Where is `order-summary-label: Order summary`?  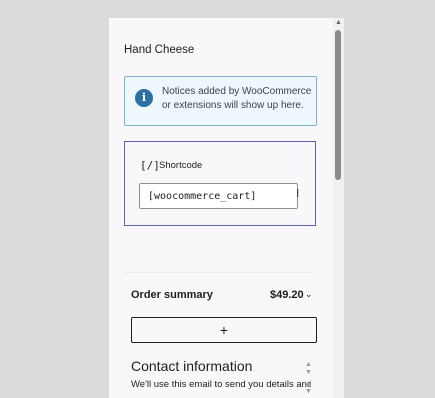
order-summary-label: Order summary is located at coordinates (172, 295).